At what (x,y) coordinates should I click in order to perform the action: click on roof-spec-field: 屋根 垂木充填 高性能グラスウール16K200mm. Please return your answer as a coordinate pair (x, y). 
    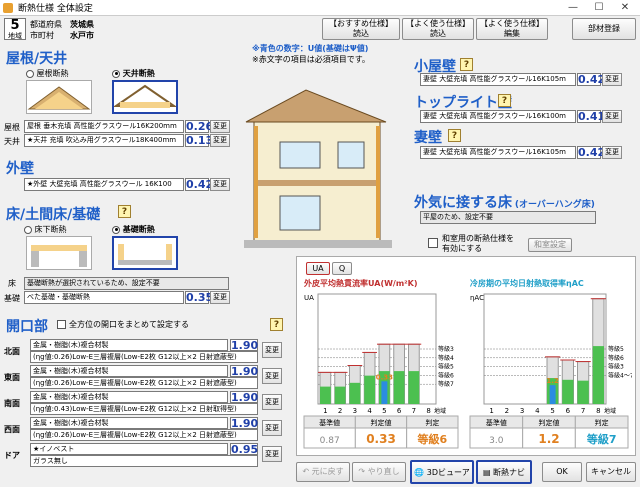
    Looking at the image, I should click on (104, 126).